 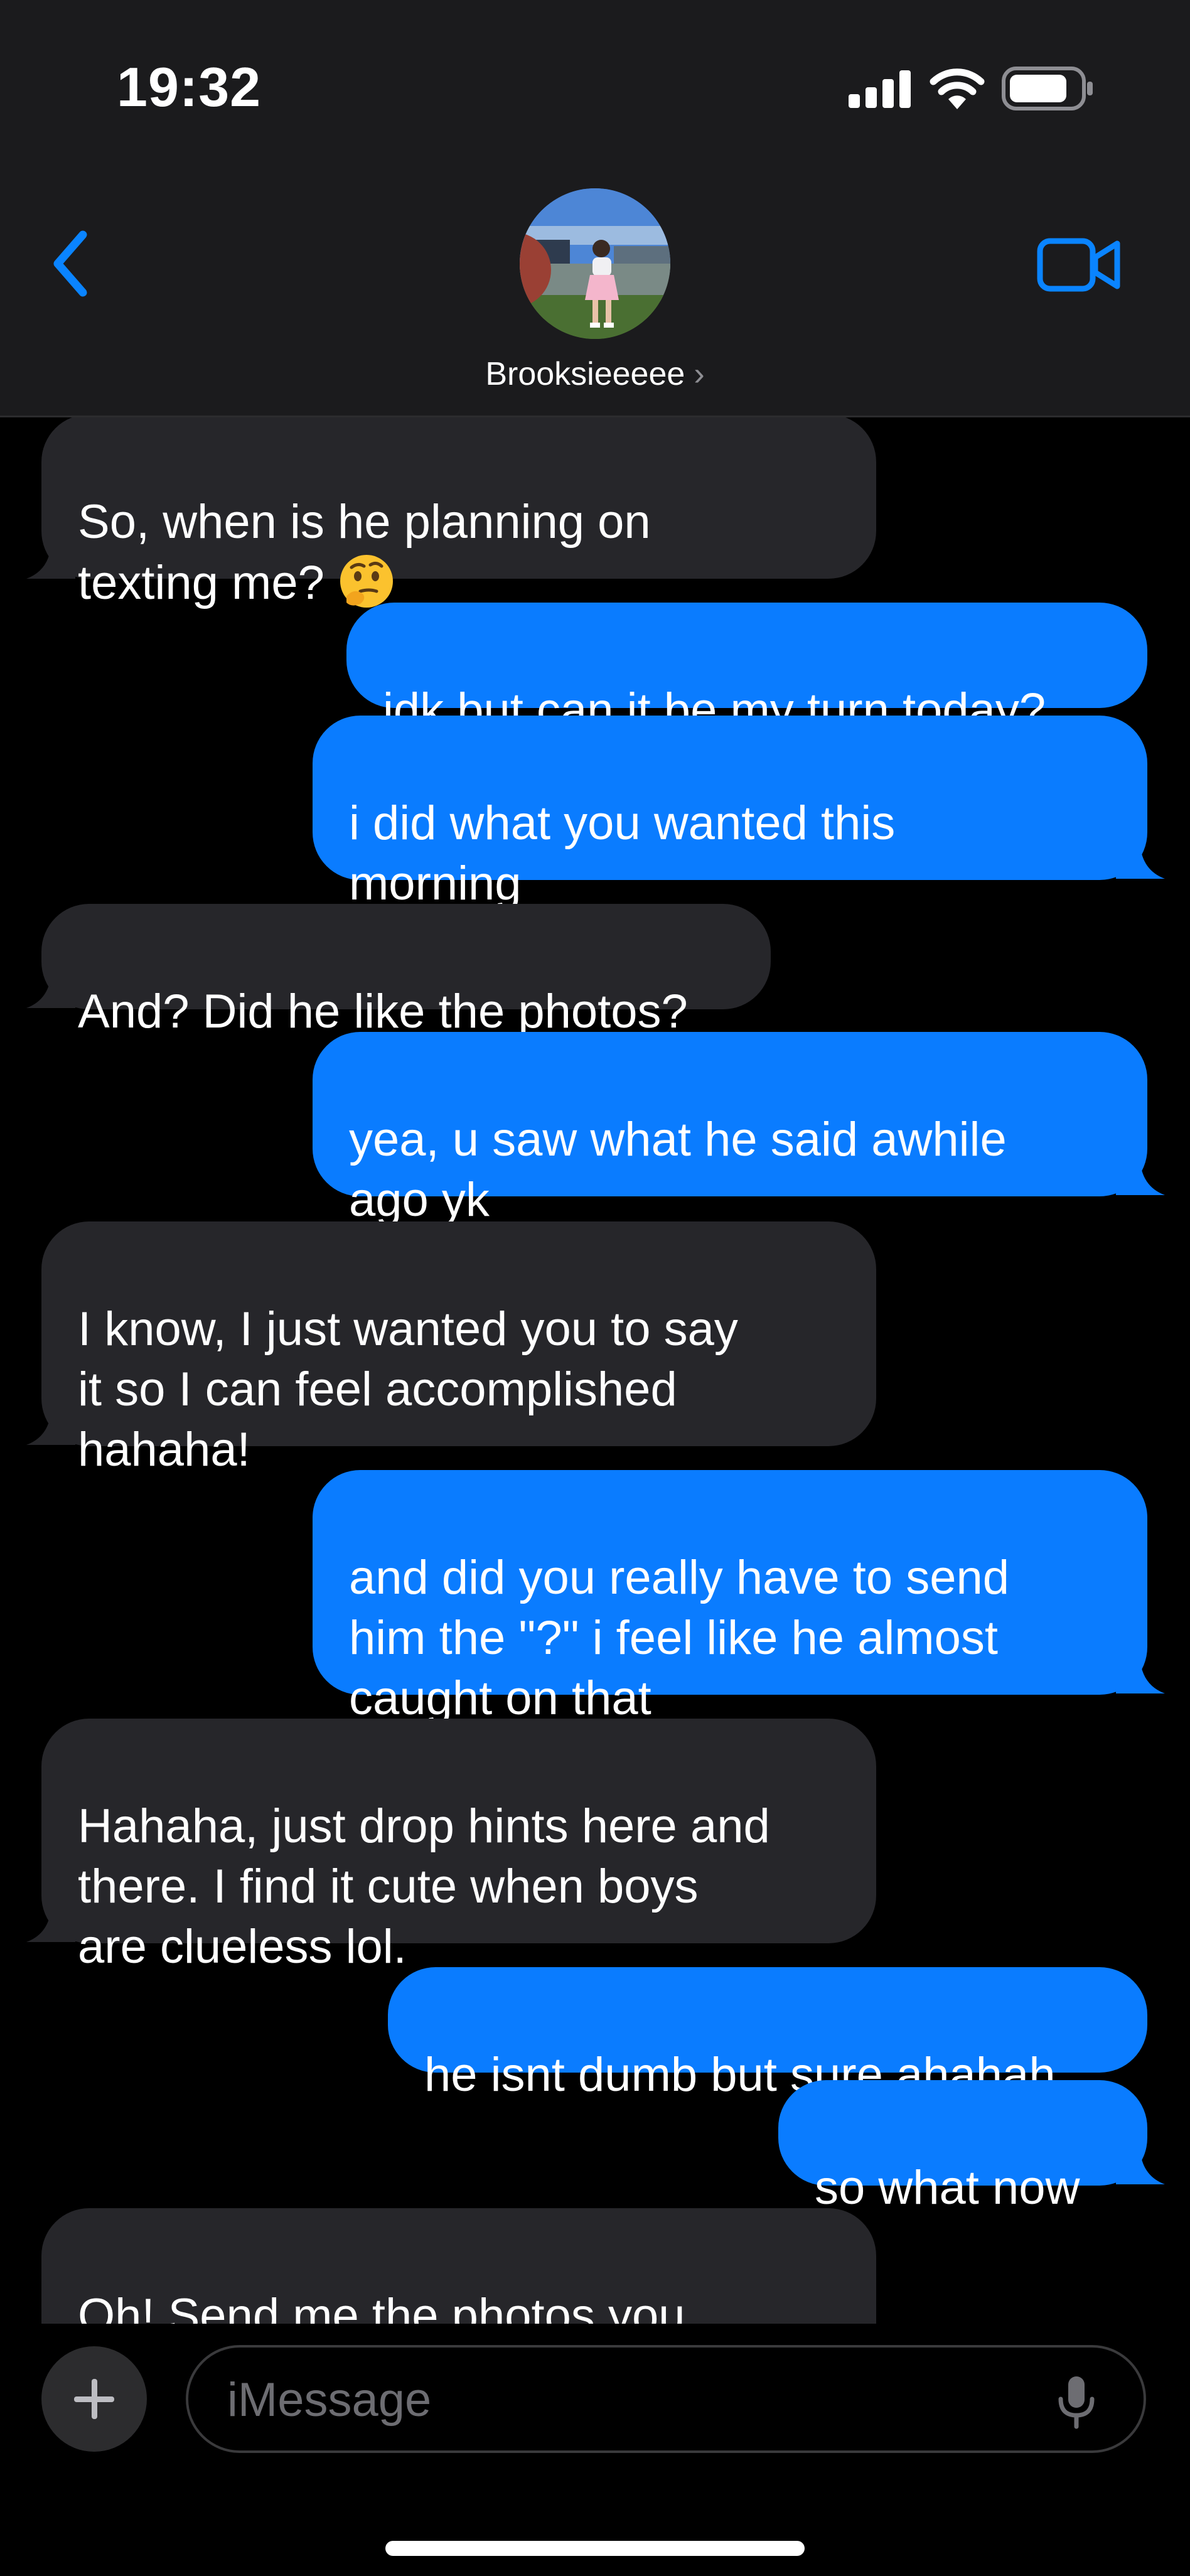 What do you see at coordinates (595, 263) in the screenshot?
I see `contact-avatar` at bounding box center [595, 263].